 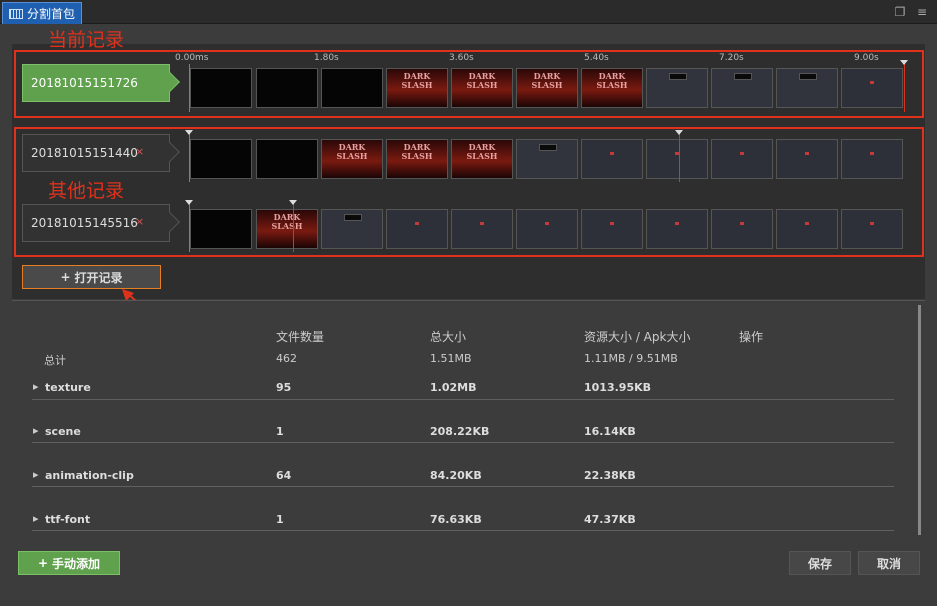 I want to click on popout-icon: ❐, so click(x=900, y=12).